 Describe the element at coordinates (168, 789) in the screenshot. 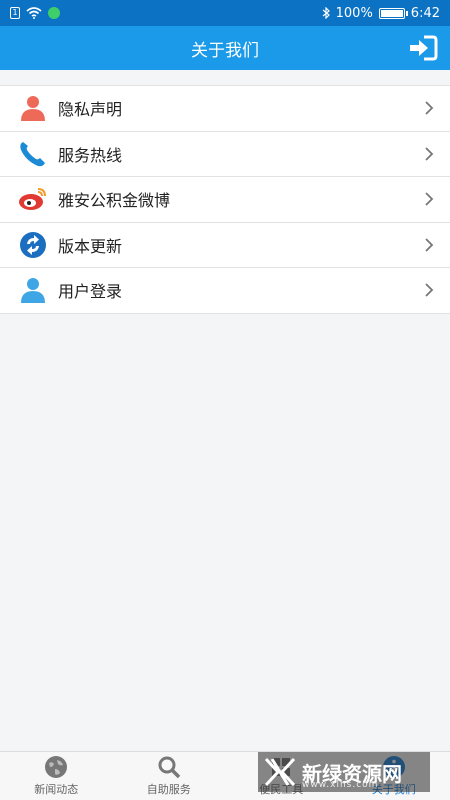

I see `tab-label: 自助服务` at that location.